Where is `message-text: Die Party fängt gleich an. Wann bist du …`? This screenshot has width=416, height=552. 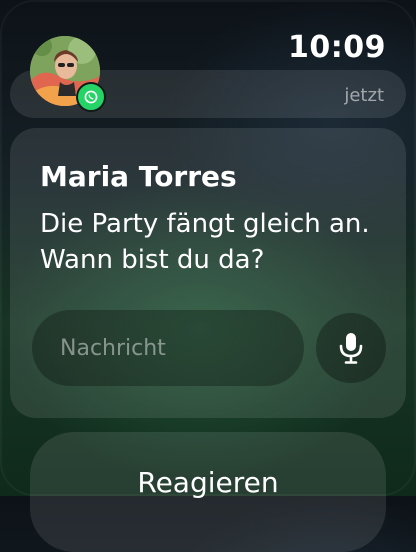 message-text: Die Party fängt gleich an. Wann bist du … is located at coordinates (205, 242).